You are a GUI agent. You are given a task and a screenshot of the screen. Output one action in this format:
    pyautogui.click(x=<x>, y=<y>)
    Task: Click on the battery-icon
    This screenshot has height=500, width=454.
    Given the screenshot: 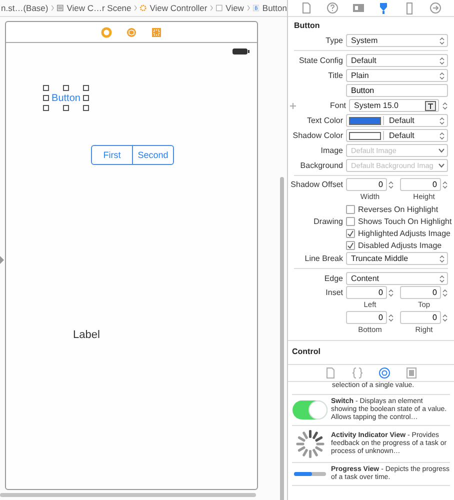 What is the action you would take?
    pyautogui.click(x=241, y=51)
    